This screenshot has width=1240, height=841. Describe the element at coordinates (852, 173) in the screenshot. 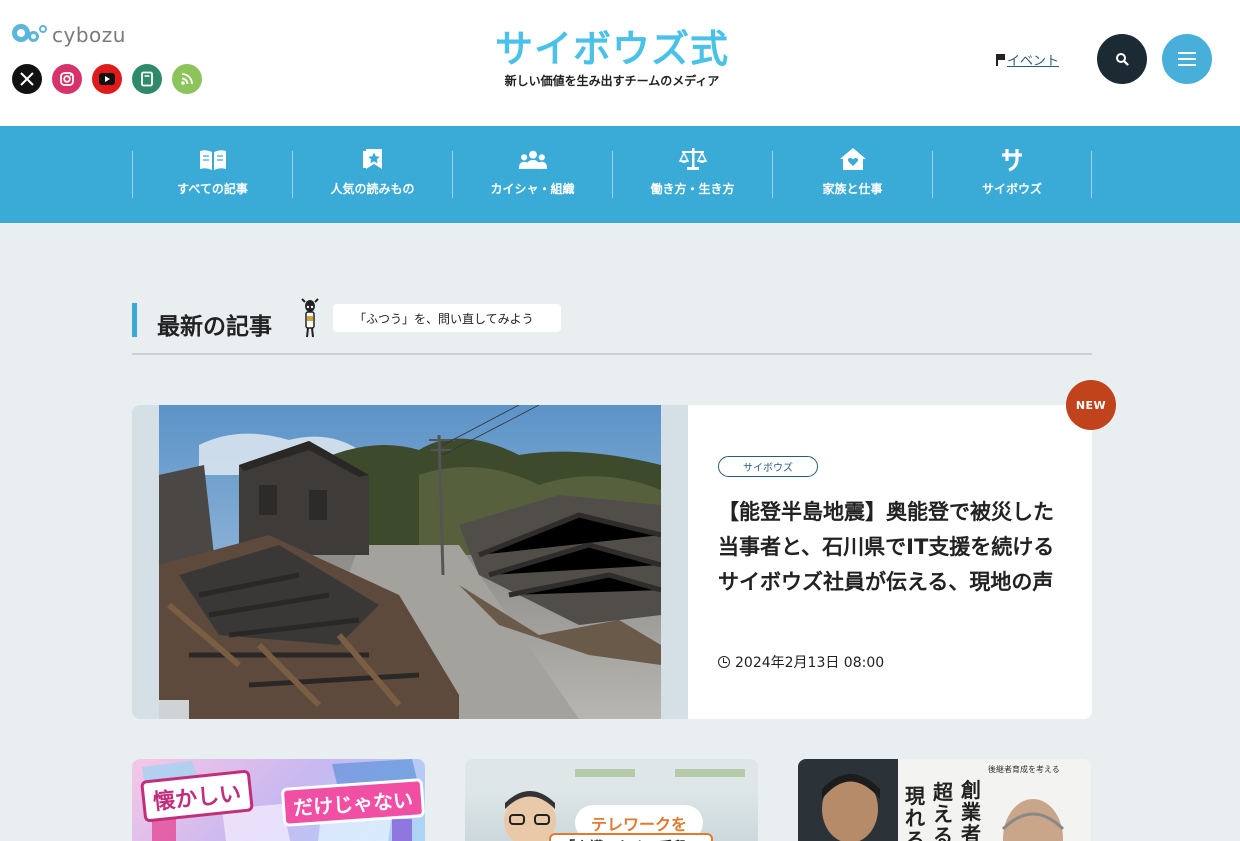

I see `nav-item-family: 家族と仕事` at that location.